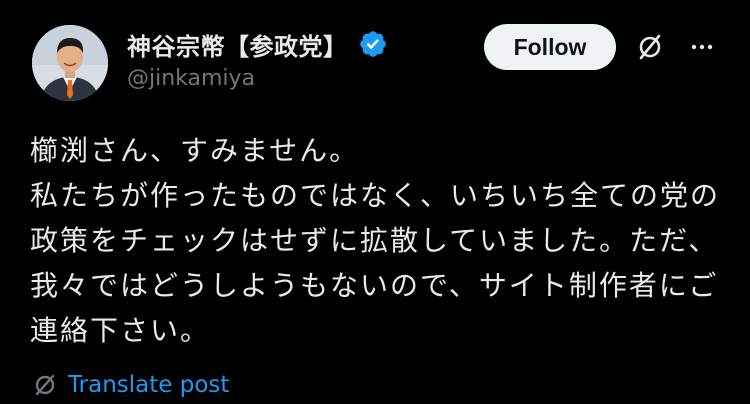 The width and height of the screenshot is (750, 404). Describe the element at coordinates (257, 78) in the screenshot. I see `user-handle: @jinkamiya` at that location.